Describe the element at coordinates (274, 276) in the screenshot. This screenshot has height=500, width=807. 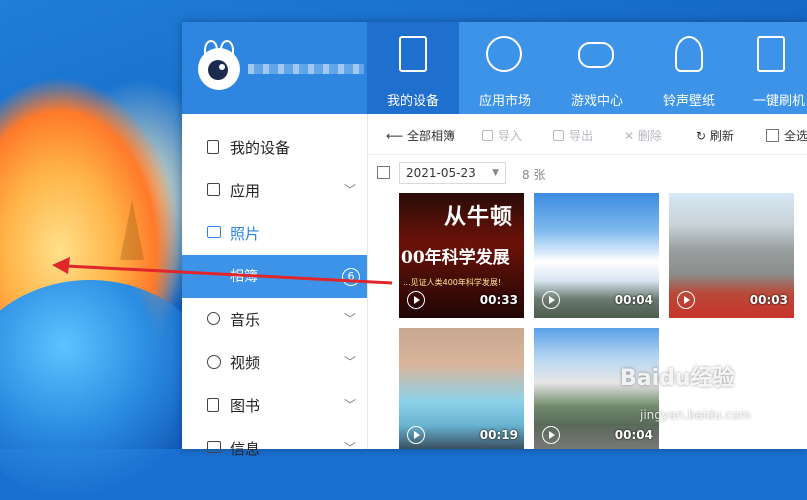
I see `sidebar-item-albums: 相簿 6` at that location.